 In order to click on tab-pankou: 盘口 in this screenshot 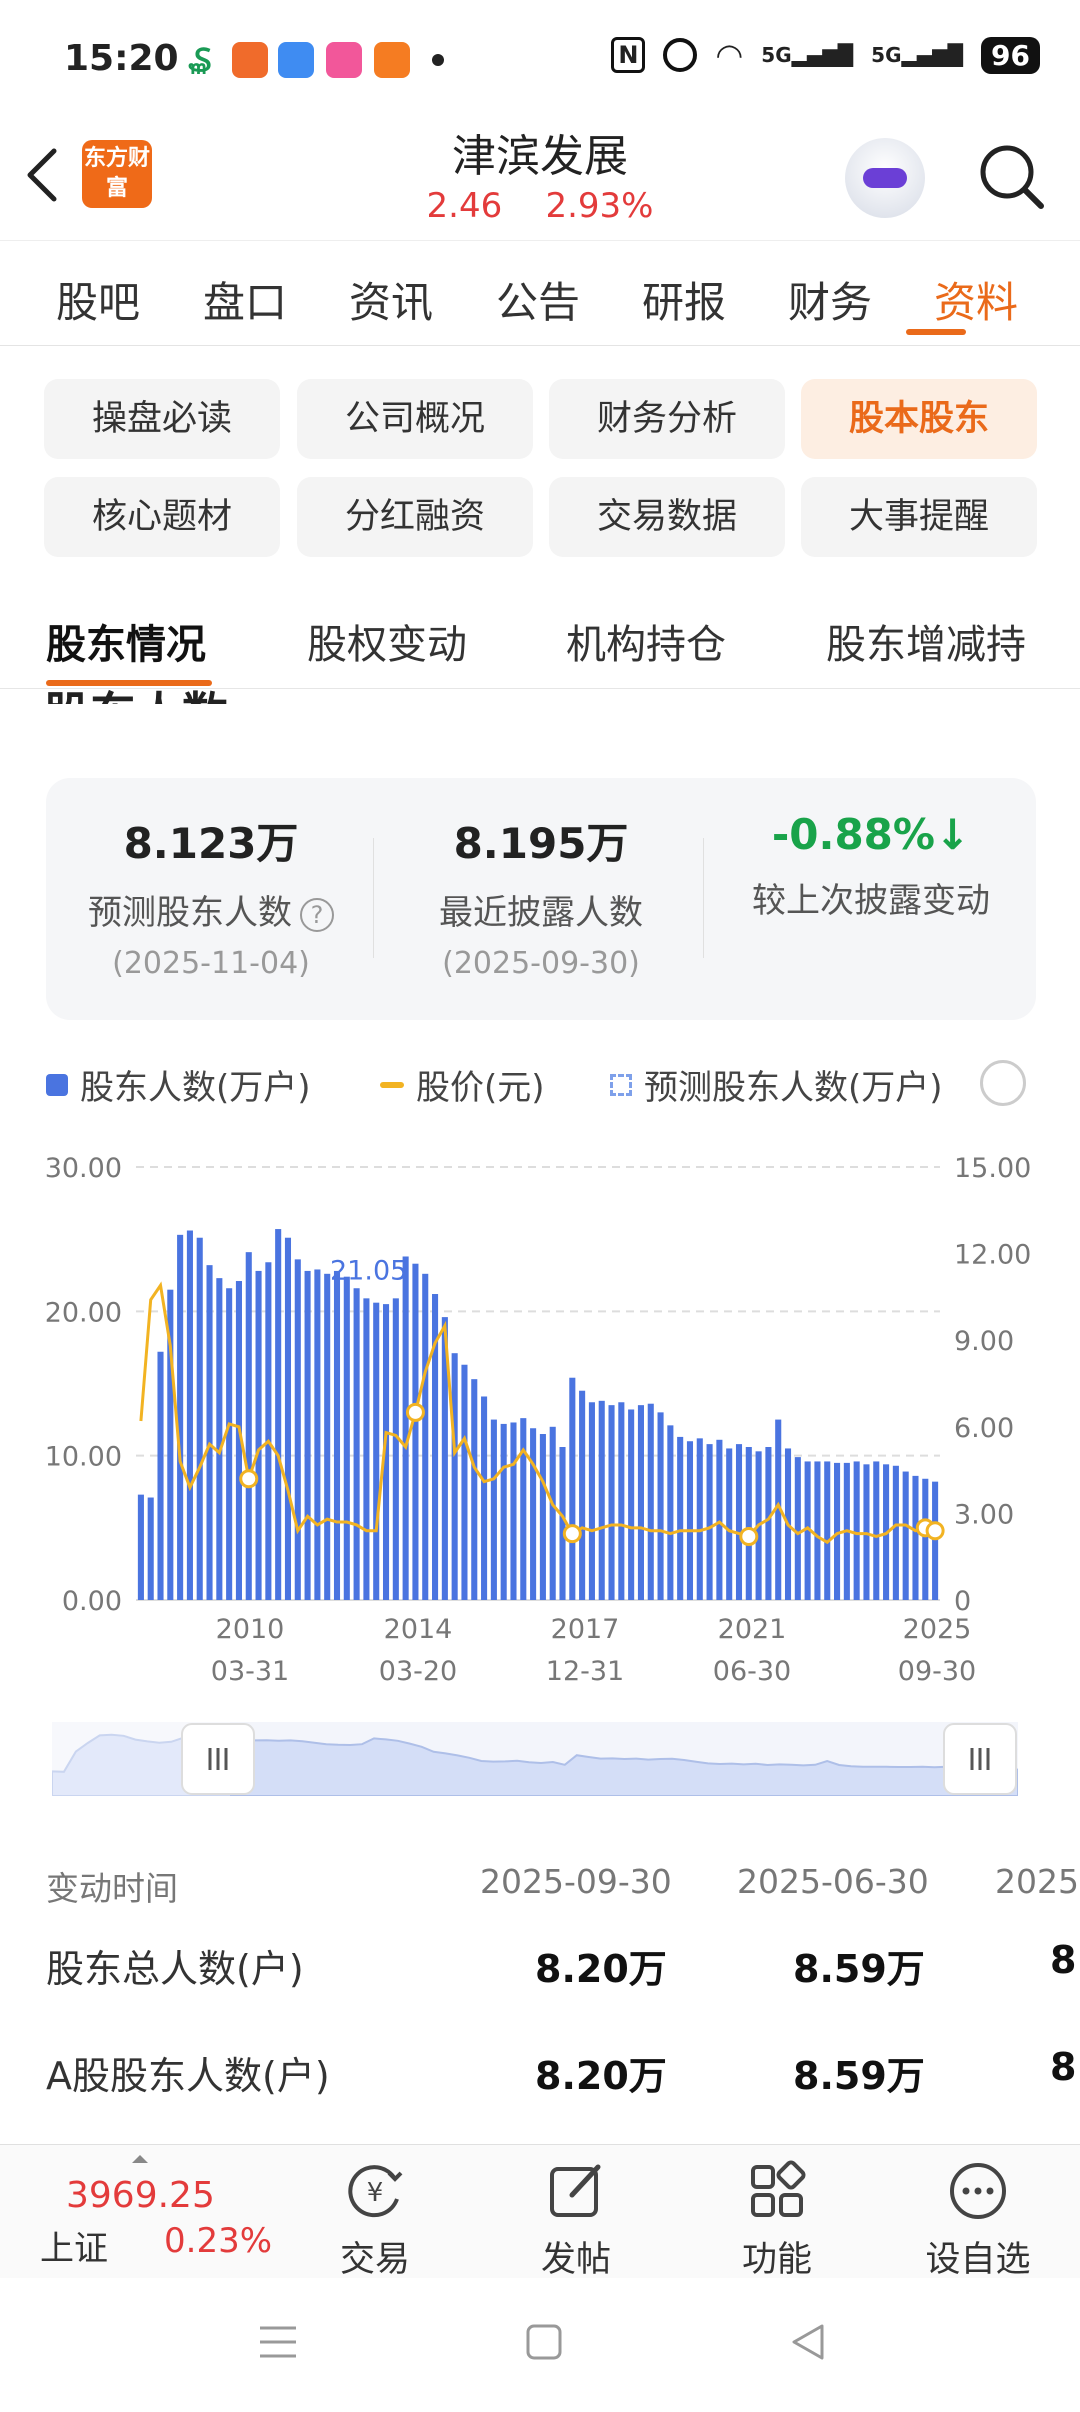, I will do `click(245, 299)`.